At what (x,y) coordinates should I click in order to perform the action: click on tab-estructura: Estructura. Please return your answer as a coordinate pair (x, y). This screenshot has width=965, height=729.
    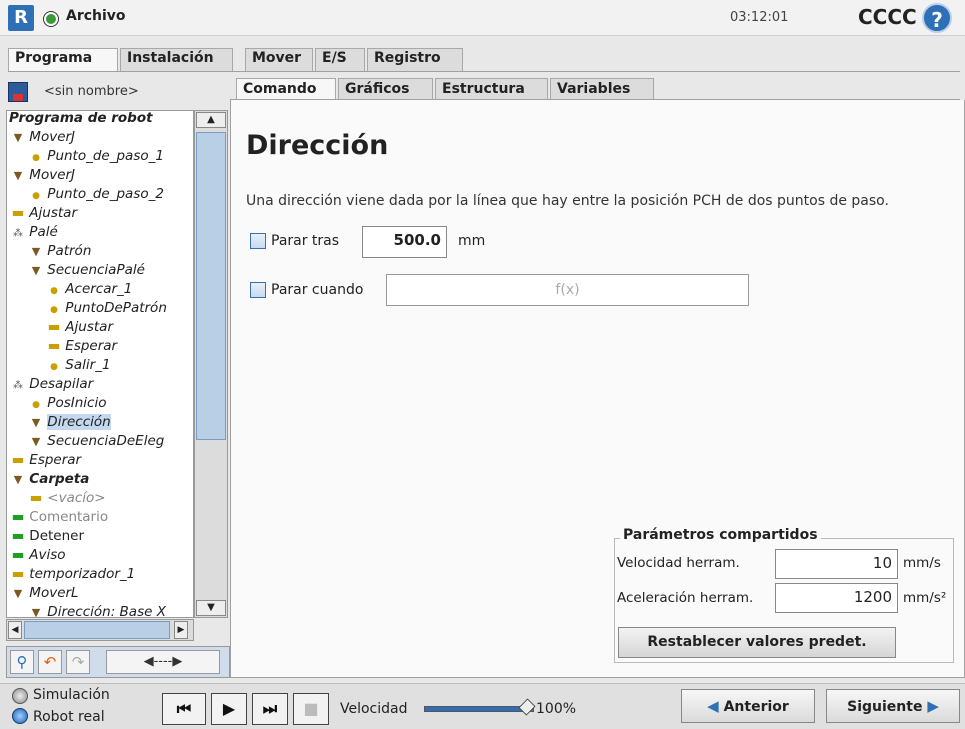
    Looking at the image, I should click on (491, 89).